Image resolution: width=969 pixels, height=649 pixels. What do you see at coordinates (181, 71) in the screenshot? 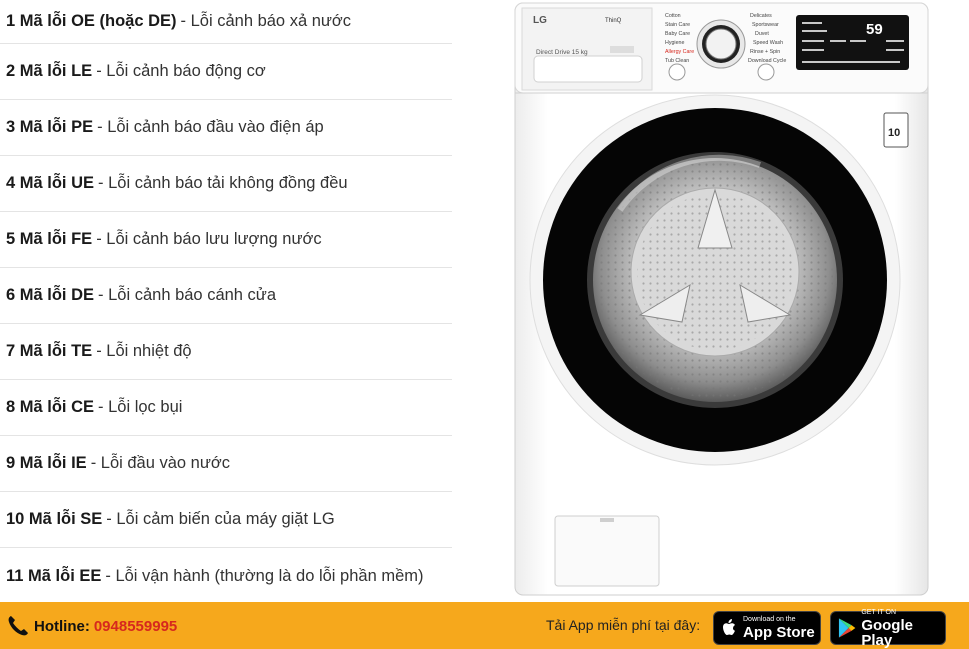
I see `error-description: - Lỗi cảnh báo động cơ` at bounding box center [181, 71].